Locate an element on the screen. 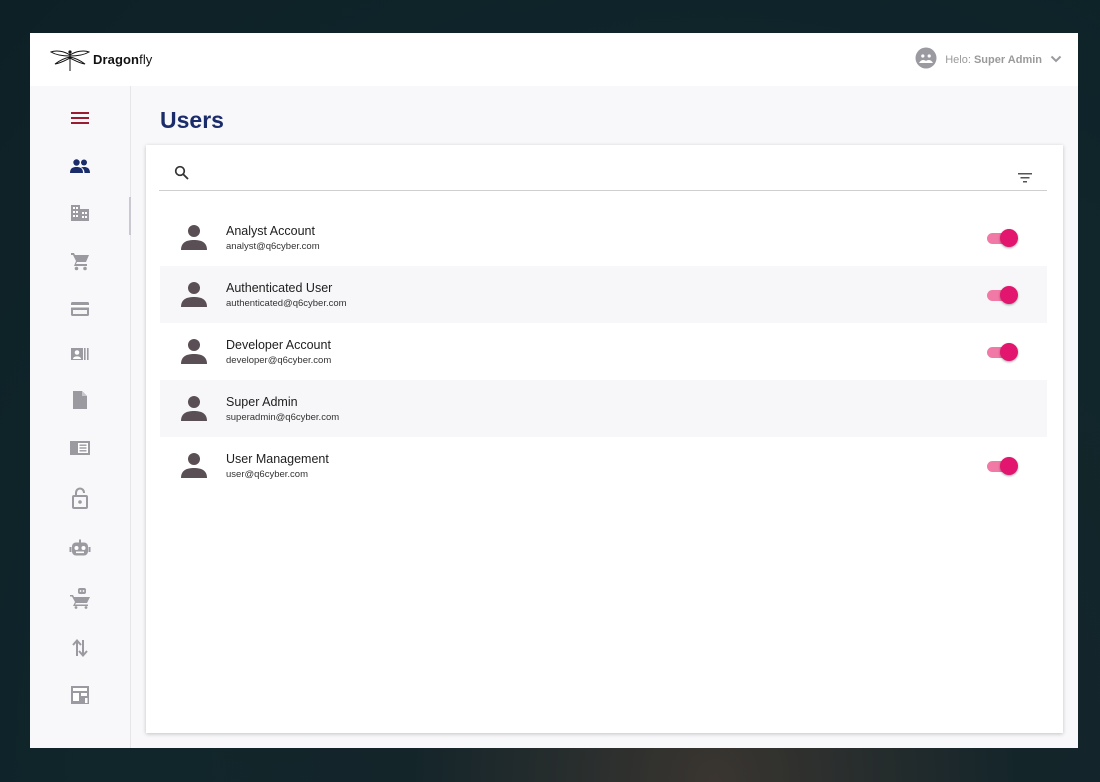  user-menu: Helo: Super Admin is located at coordinates (988, 59).